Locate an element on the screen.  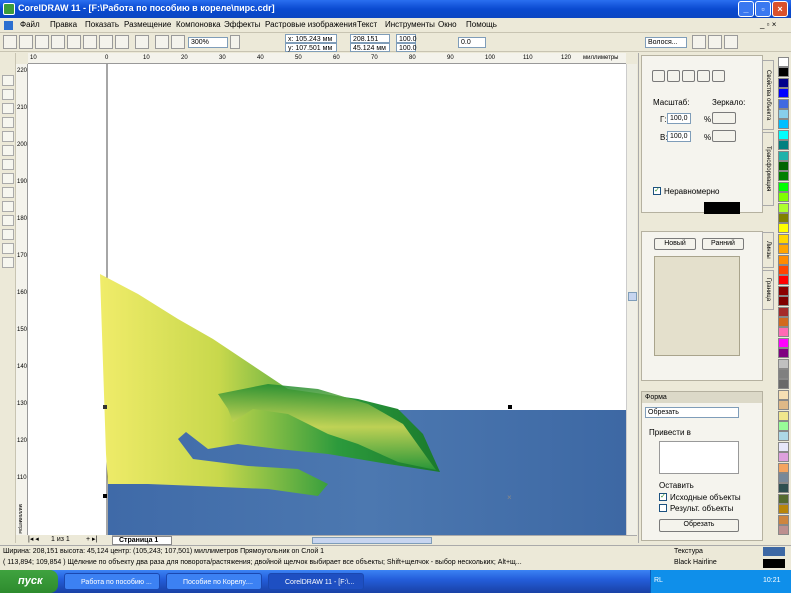
menu-bitmaps: Растровые изображения is located at coordinates (311, 24).